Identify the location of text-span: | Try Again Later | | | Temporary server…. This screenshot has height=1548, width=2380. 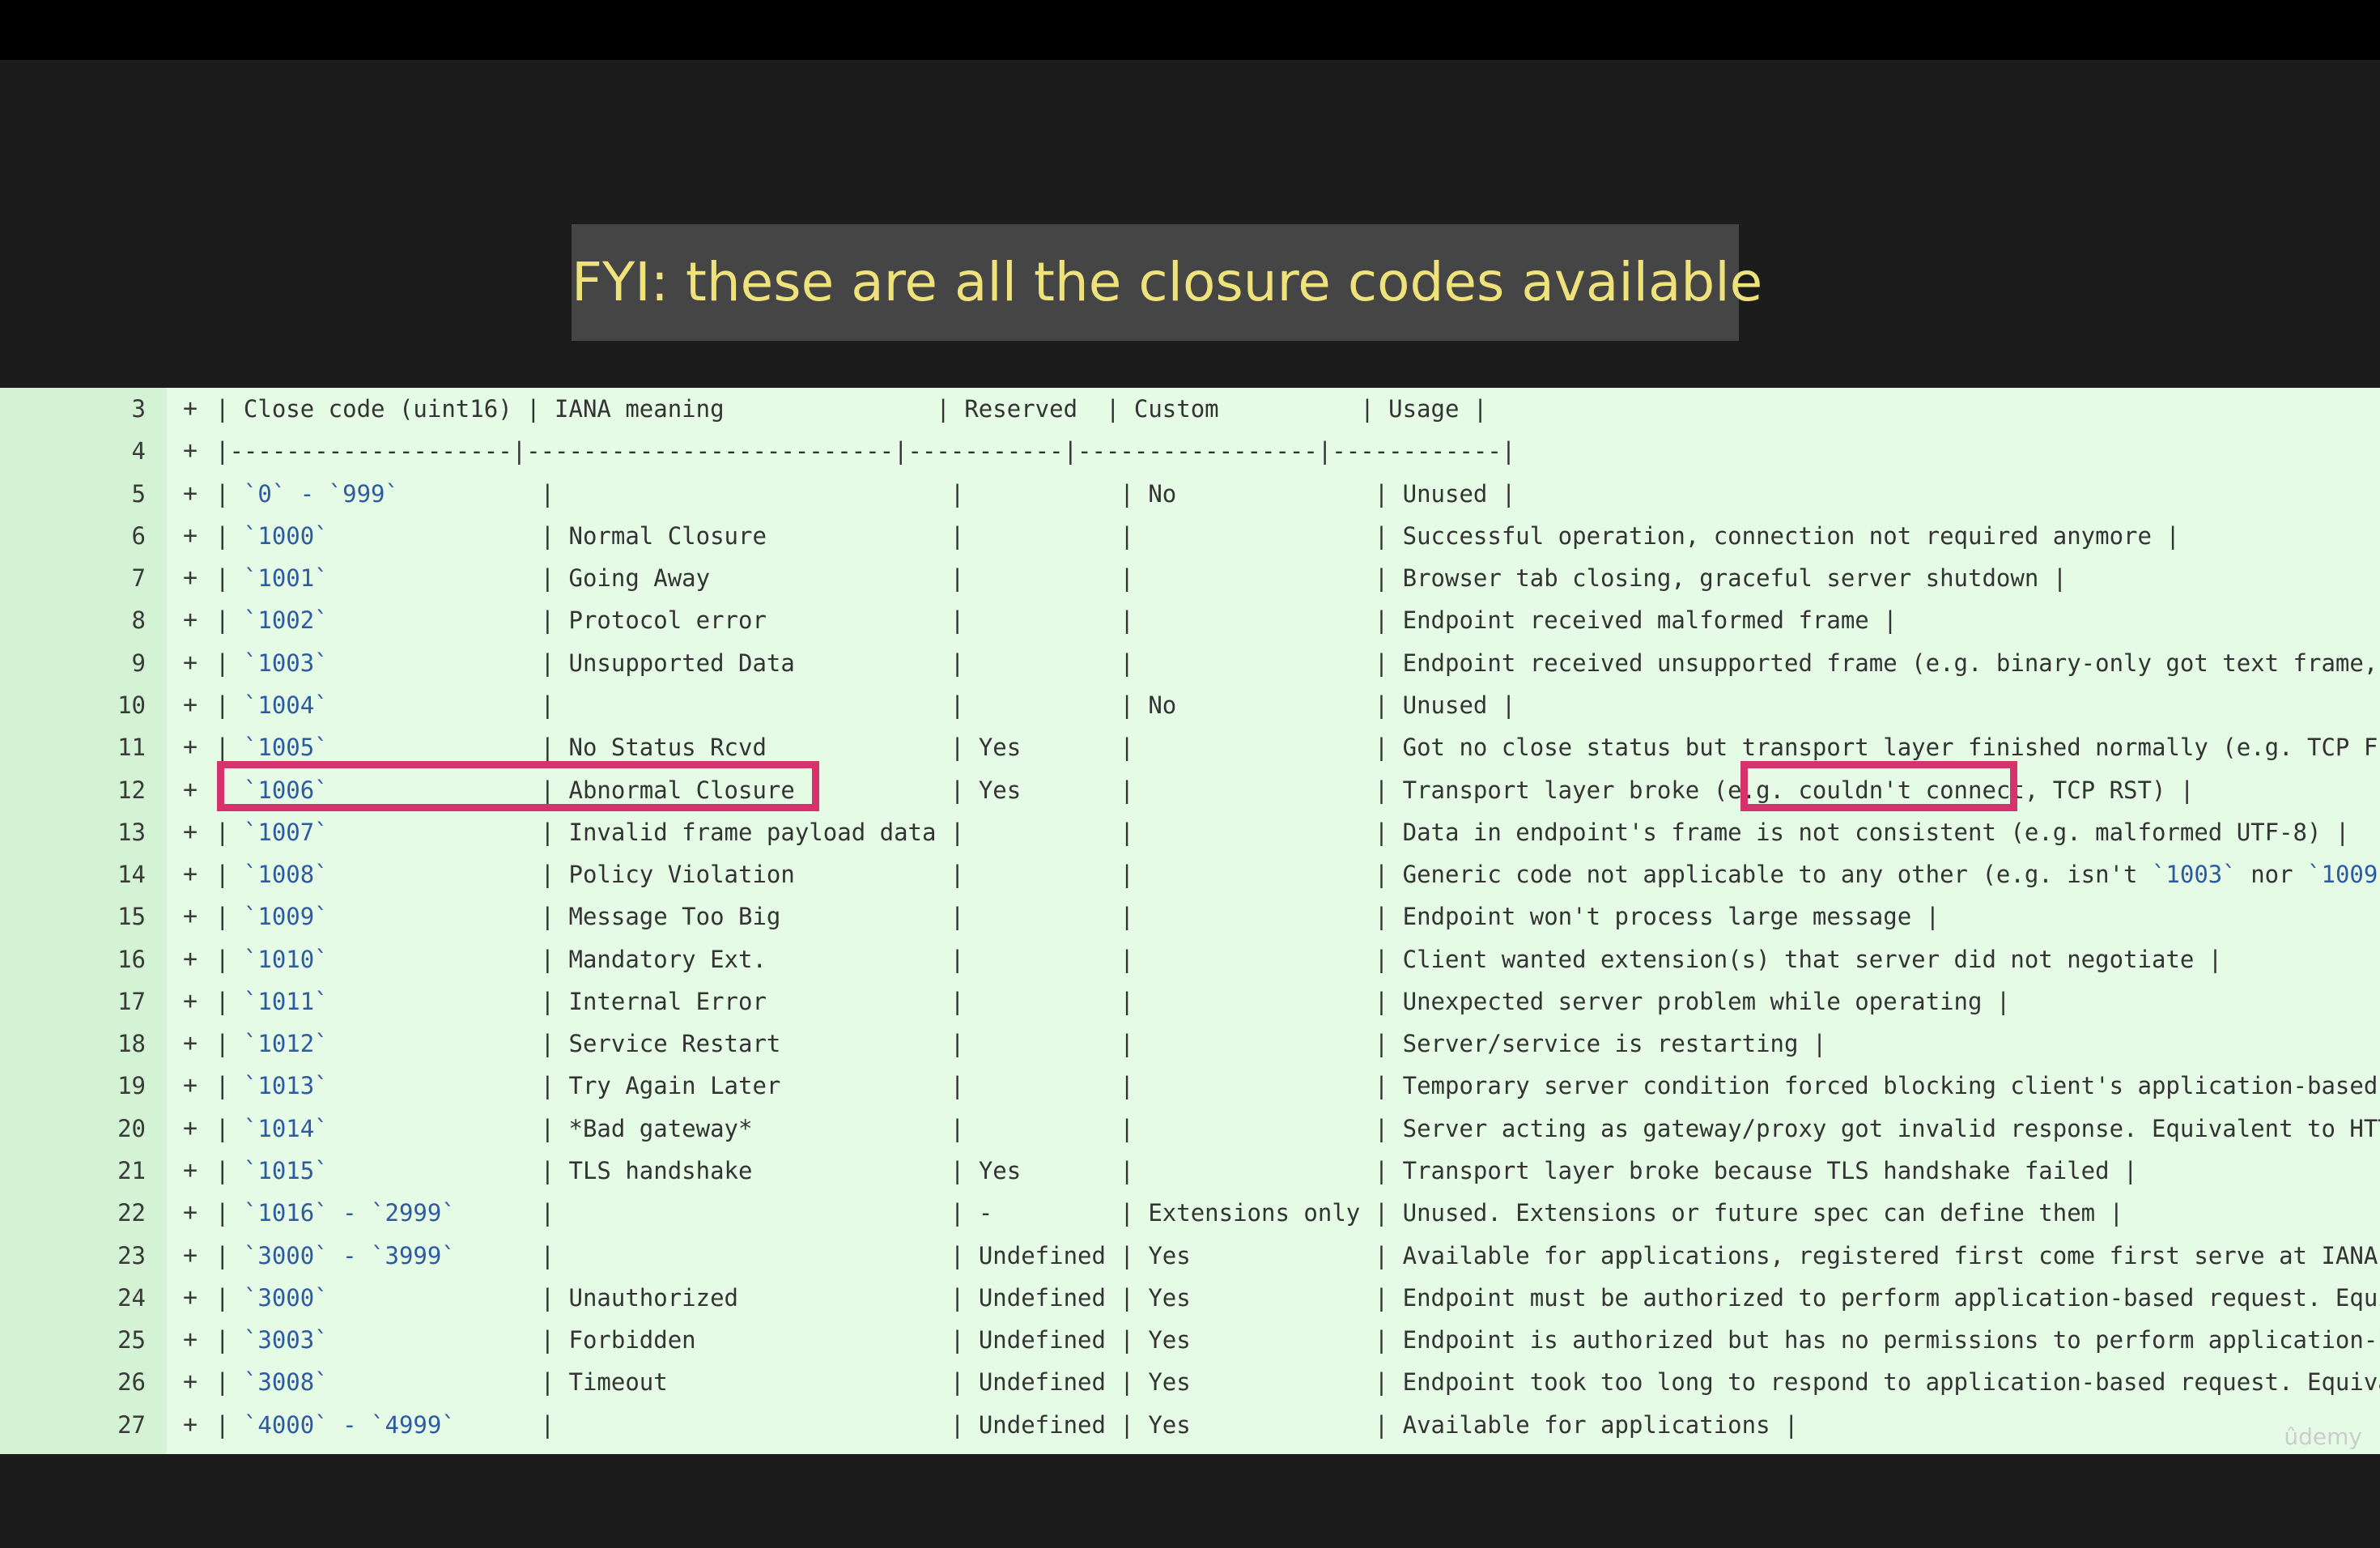
(1354, 1086).